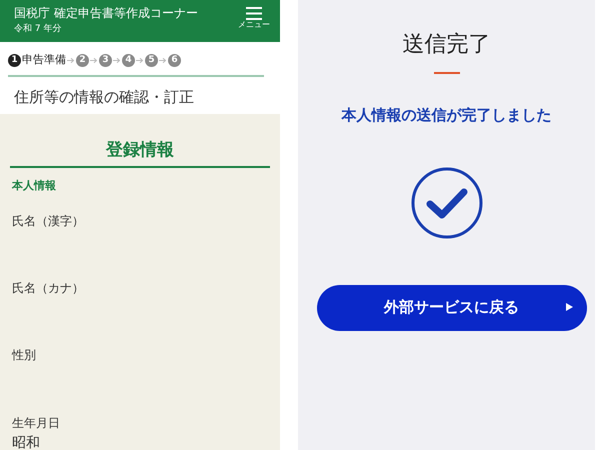  What do you see at coordinates (48, 288) in the screenshot?
I see `field-label: 氏名（カナ）` at bounding box center [48, 288].